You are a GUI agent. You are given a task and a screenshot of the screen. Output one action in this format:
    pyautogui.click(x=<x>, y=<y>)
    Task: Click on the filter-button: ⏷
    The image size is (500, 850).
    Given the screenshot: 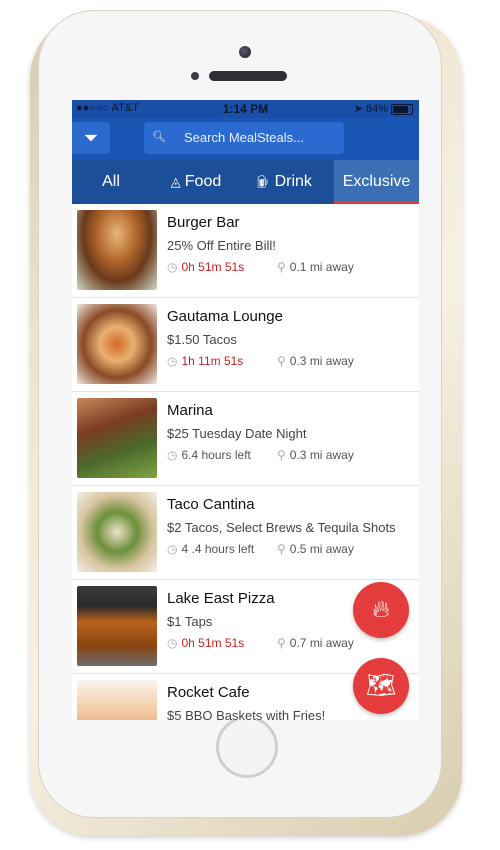 What is the action you would take?
    pyautogui.click(x=91, y=138)
    